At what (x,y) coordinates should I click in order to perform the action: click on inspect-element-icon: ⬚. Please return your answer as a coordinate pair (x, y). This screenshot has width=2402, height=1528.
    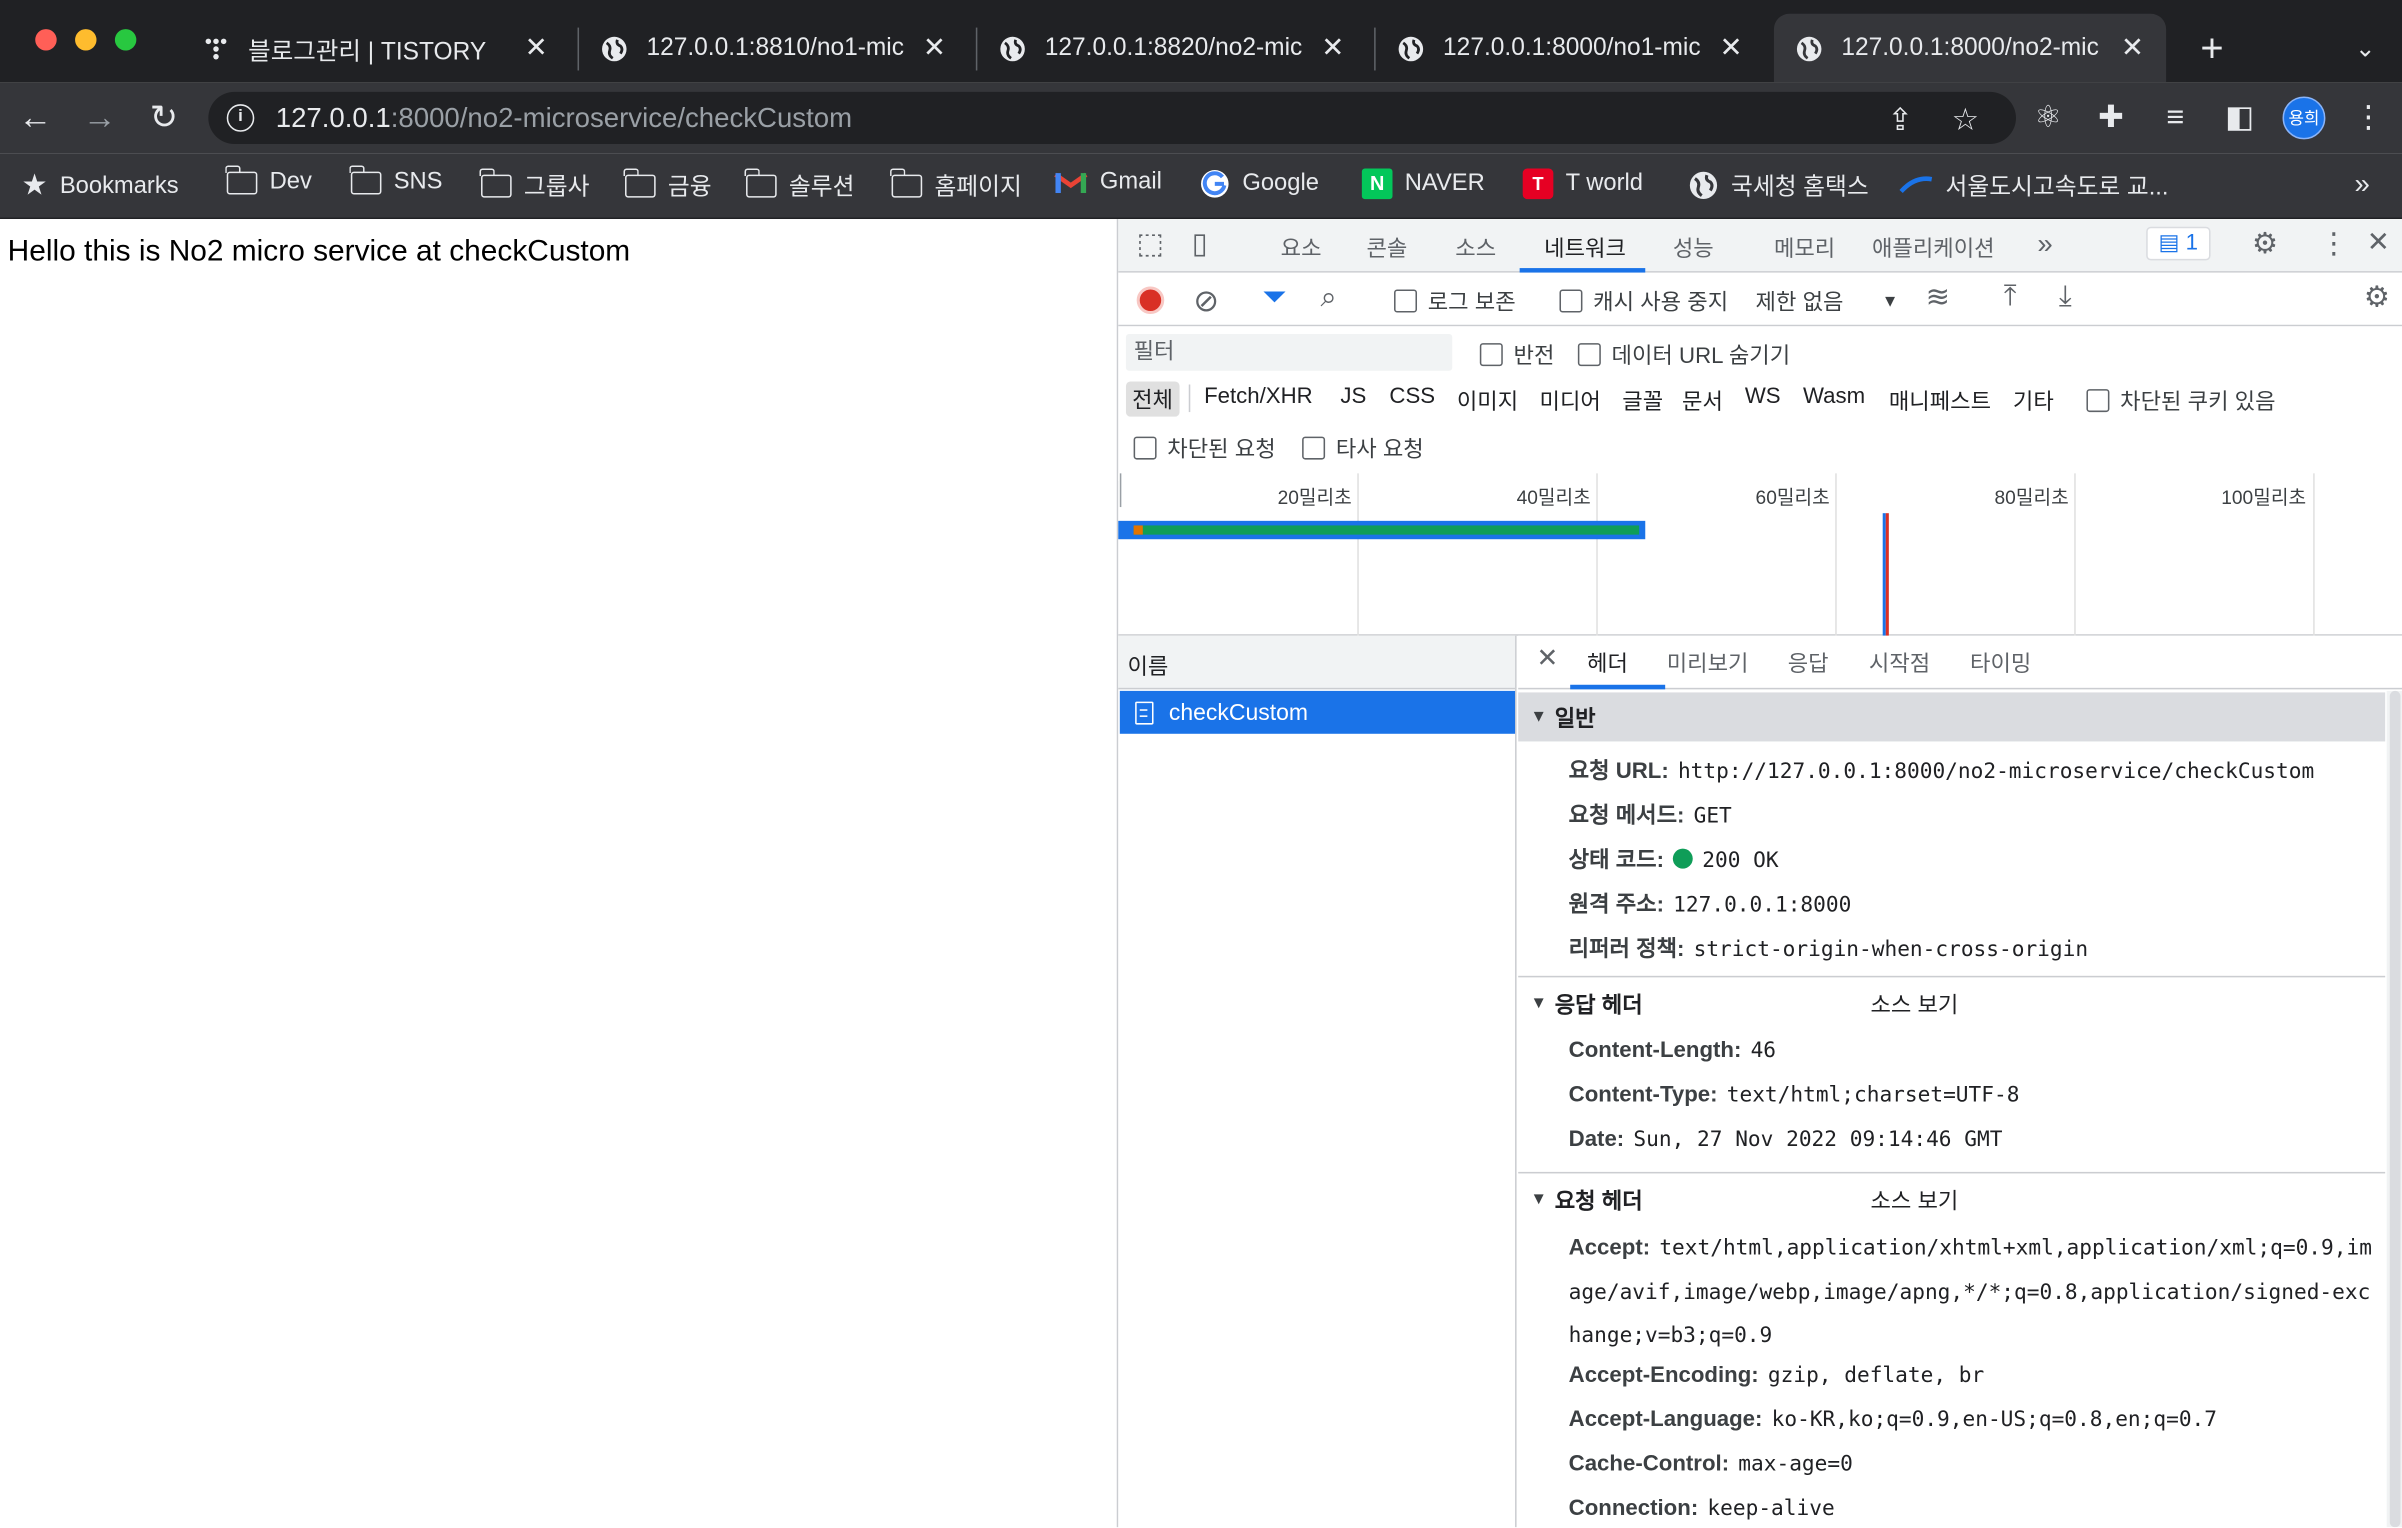
    Looking at the image, I should click on (1151, 244).